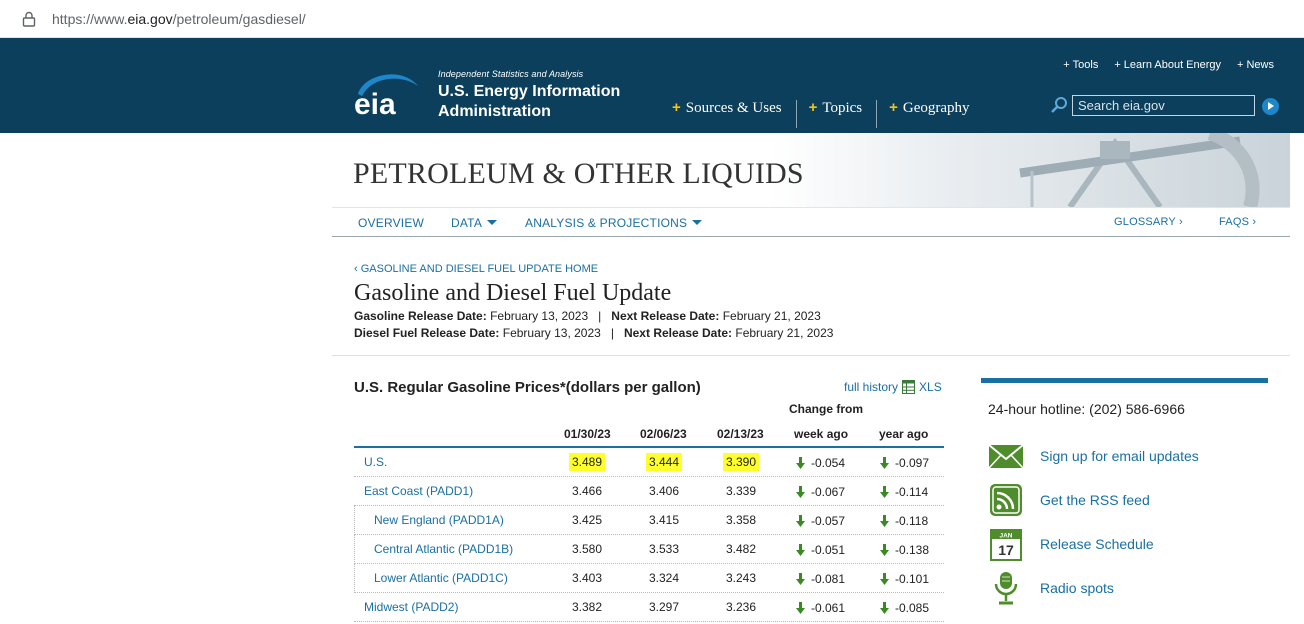  Describe the element at coordinates (664, 520) in the screenshot. I see `price-cell: 3.415` at that location.